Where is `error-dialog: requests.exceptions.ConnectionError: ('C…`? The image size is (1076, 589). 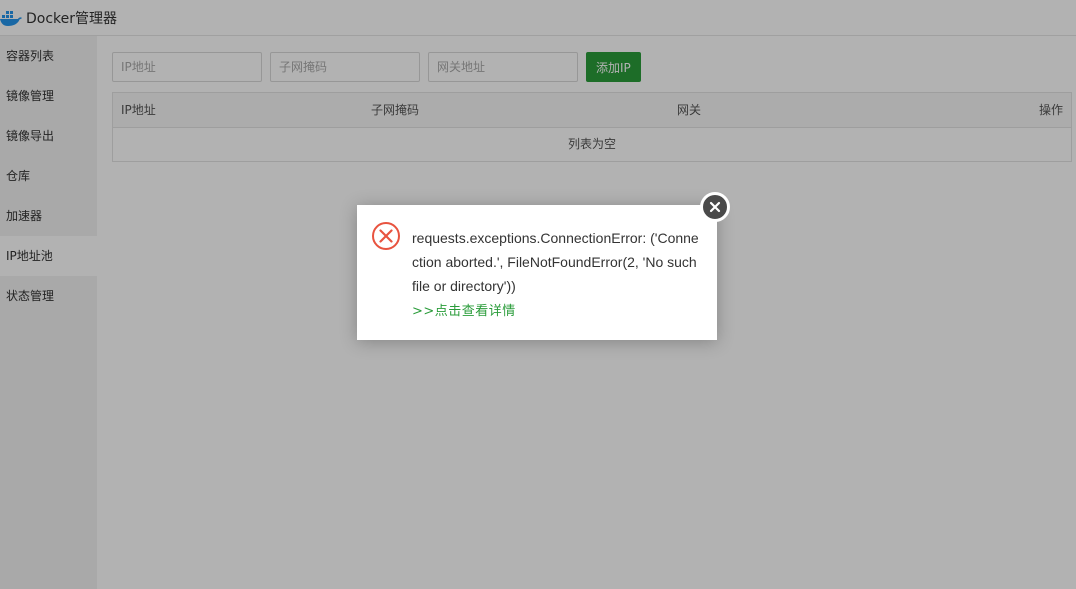 error-dialog: requests.exceptions.ConnectionError: ('C… is located at coordinates (537, 272).